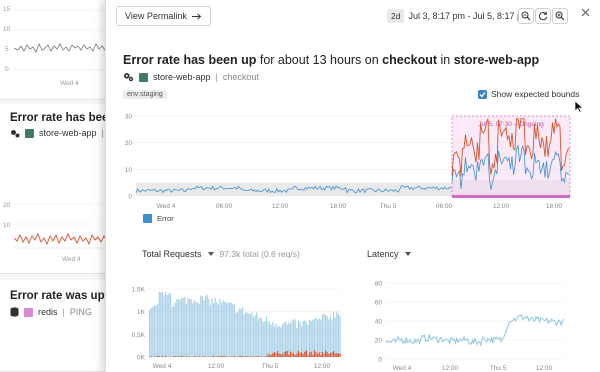  I want to click on show-expected-bounds-label: Show expected bounds, so click(535, 94).